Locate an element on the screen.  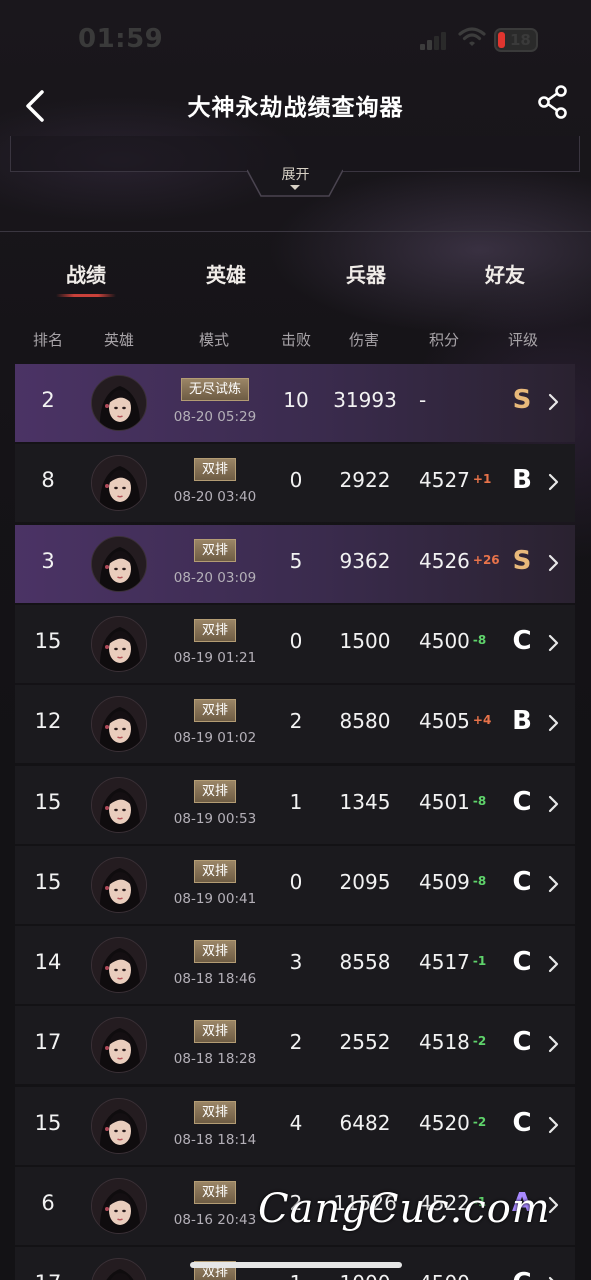
grade-value: B is located at coordinates (522, 480).